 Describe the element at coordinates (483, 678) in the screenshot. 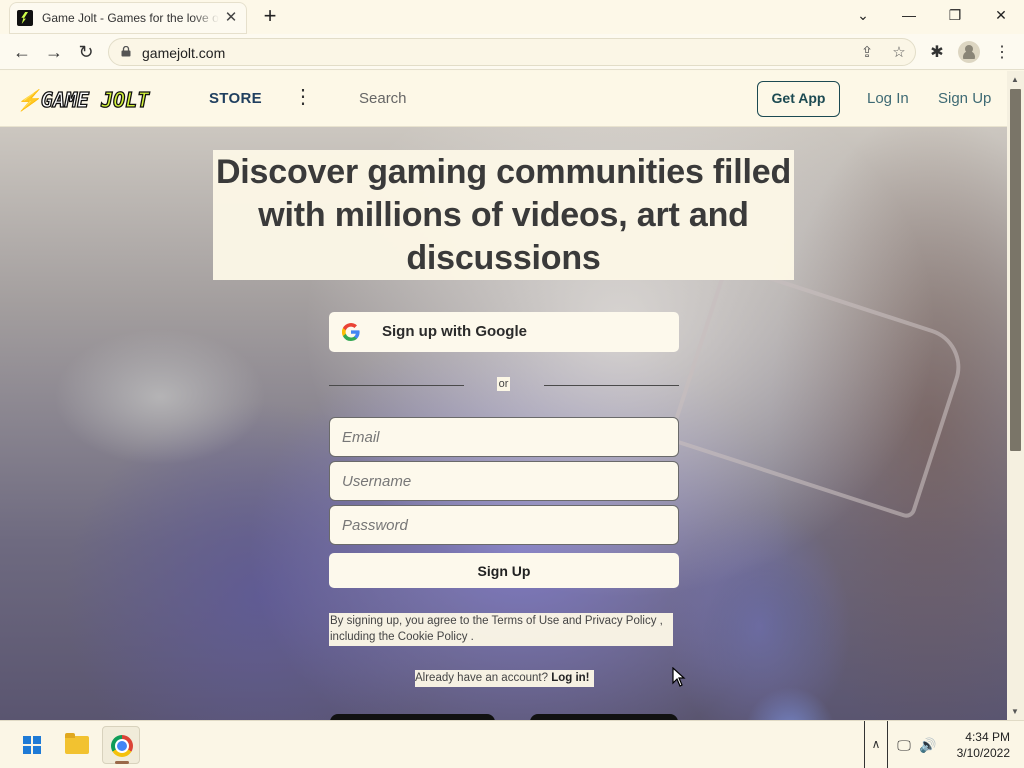

I see `already-text: Already have an account?` at that location.